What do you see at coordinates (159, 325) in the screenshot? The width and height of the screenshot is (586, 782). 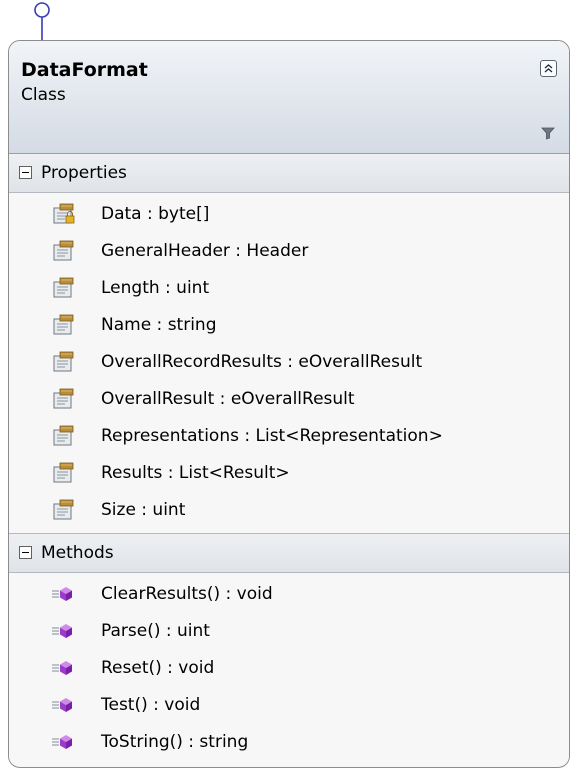 I see `member-text: Name : string` at bounding box center [159, 325].